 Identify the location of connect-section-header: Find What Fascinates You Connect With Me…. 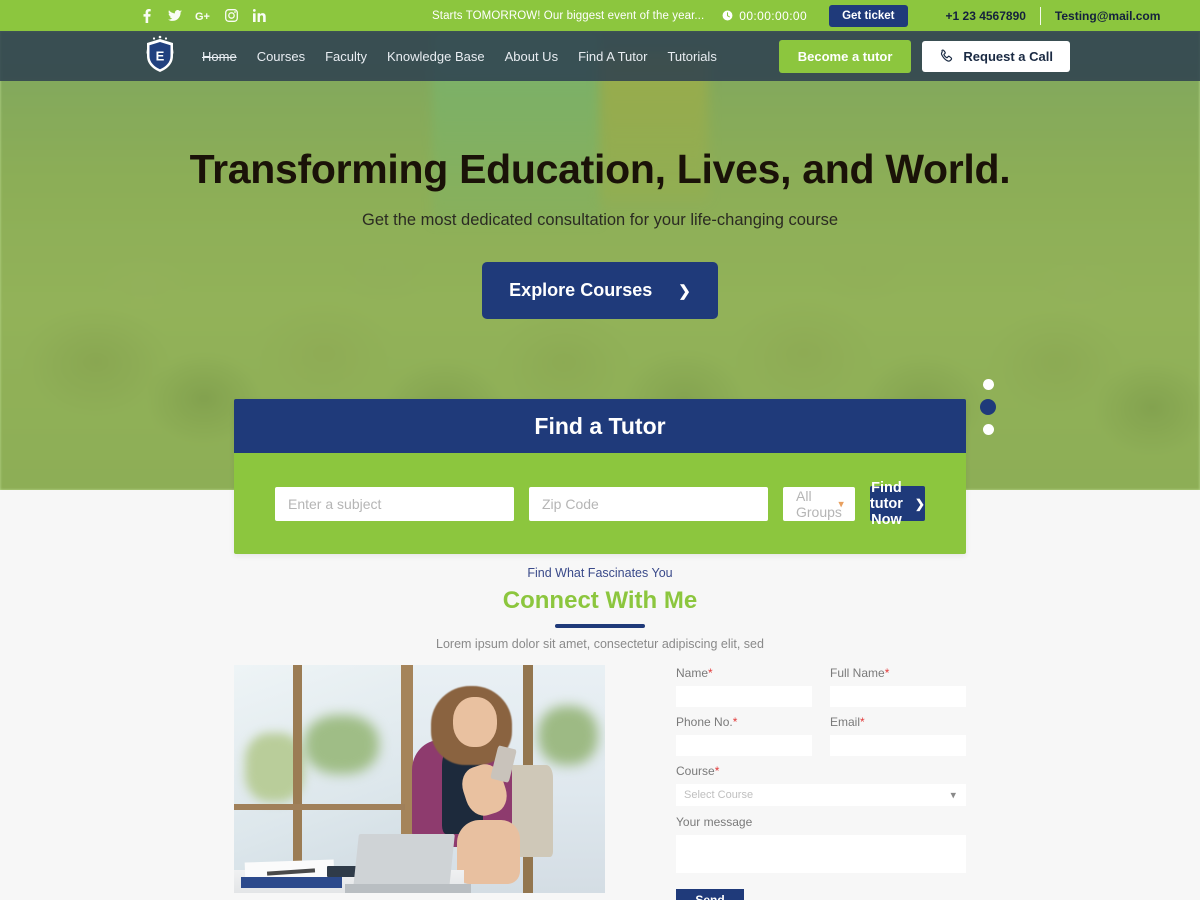
(600, 608).